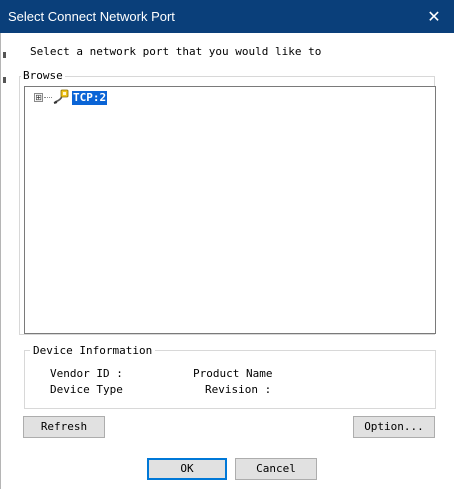  I want to click on refresh-button: Refresh, so click(64, 427).